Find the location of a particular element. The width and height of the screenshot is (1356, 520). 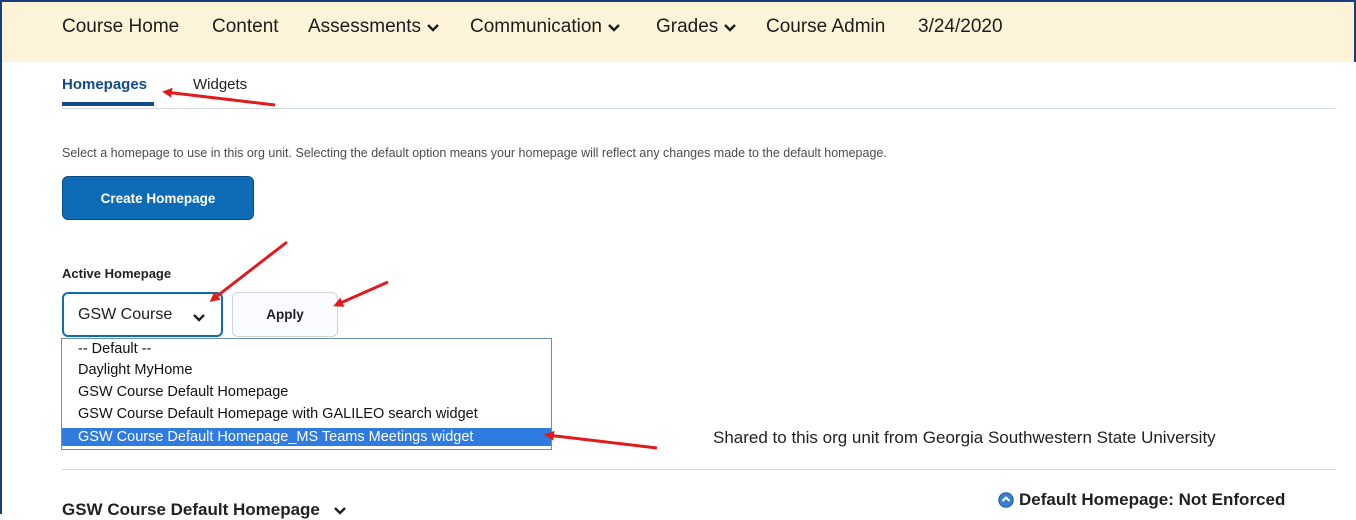

create-homepage-button: Create Homepage is located at coordinates (158, 198).